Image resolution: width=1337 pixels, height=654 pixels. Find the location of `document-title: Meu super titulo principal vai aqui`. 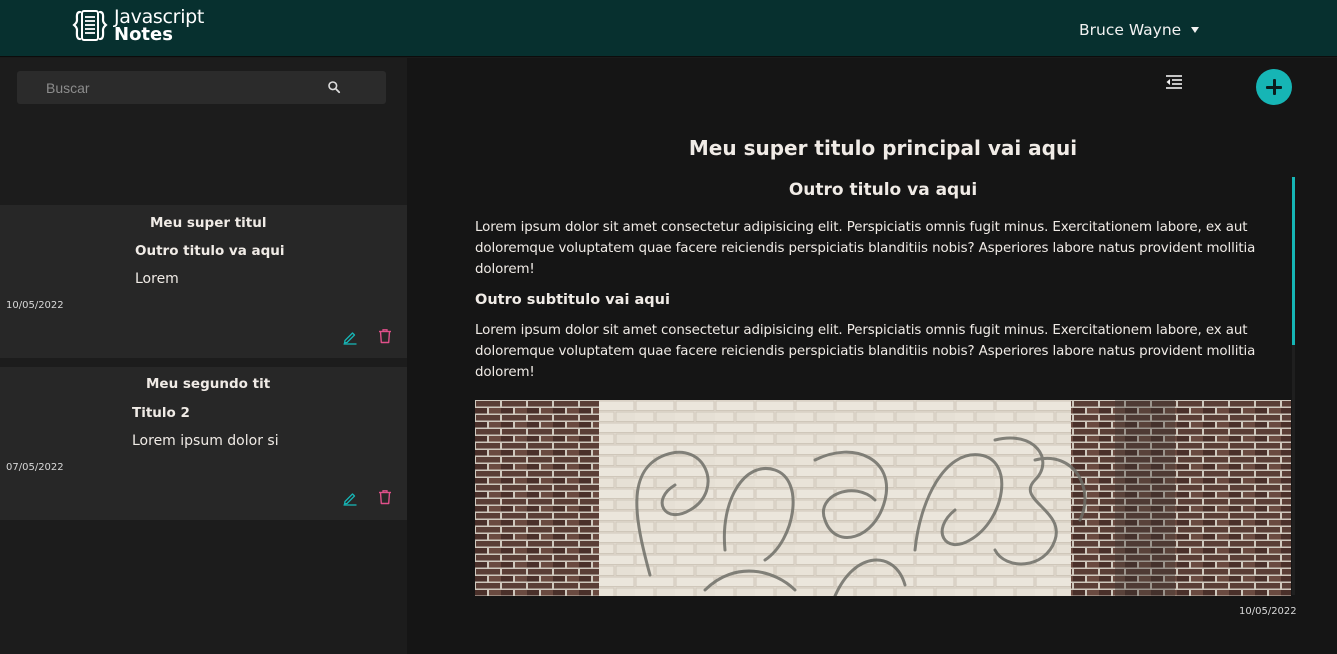

document-title: Meu super titulo principal vai aqui is located at coordinates (883, 148).